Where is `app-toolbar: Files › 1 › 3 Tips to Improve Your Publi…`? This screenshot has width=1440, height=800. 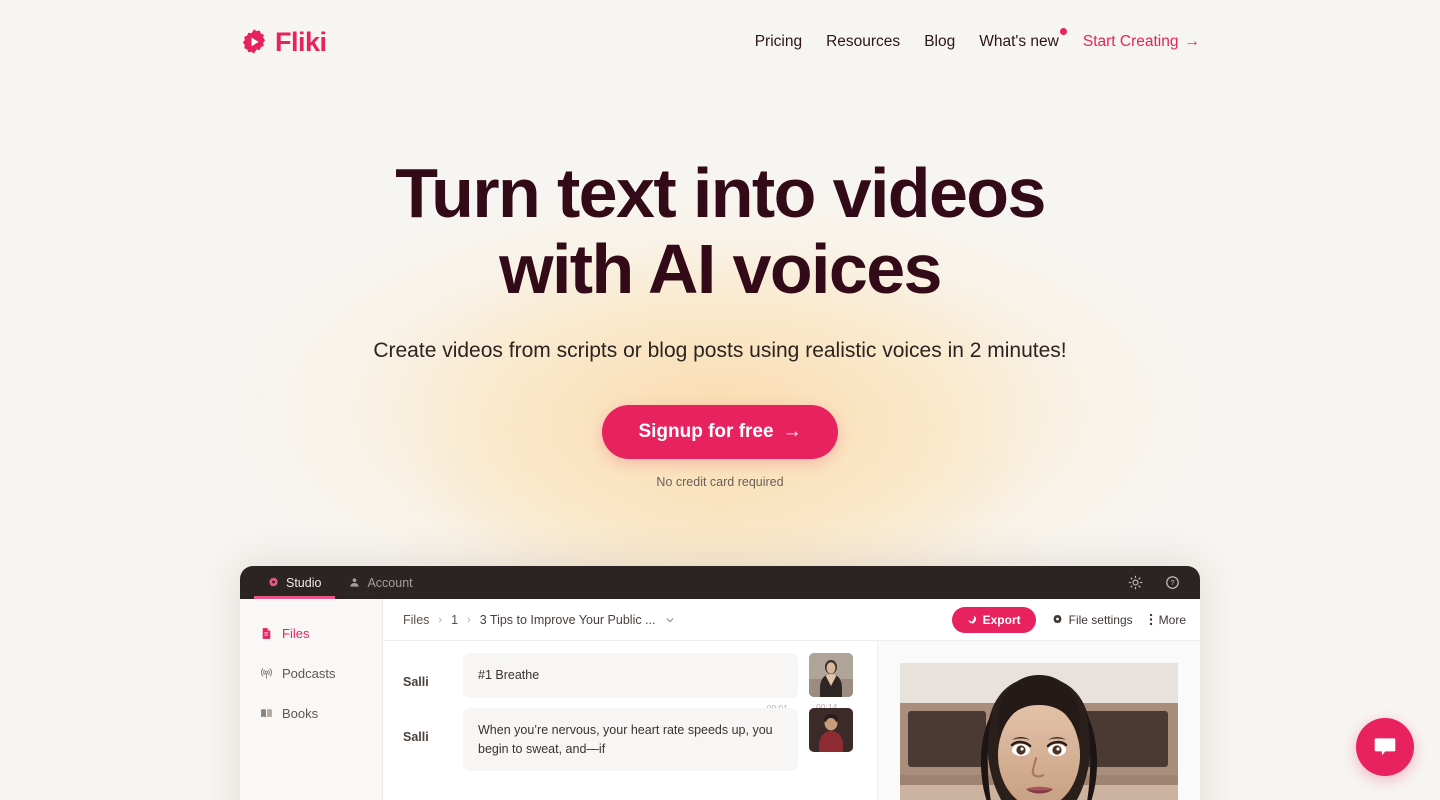
app-toolbar: Files › 1 › 3 Tips to Improve Your Publi… is located at coordinates (791, 620).